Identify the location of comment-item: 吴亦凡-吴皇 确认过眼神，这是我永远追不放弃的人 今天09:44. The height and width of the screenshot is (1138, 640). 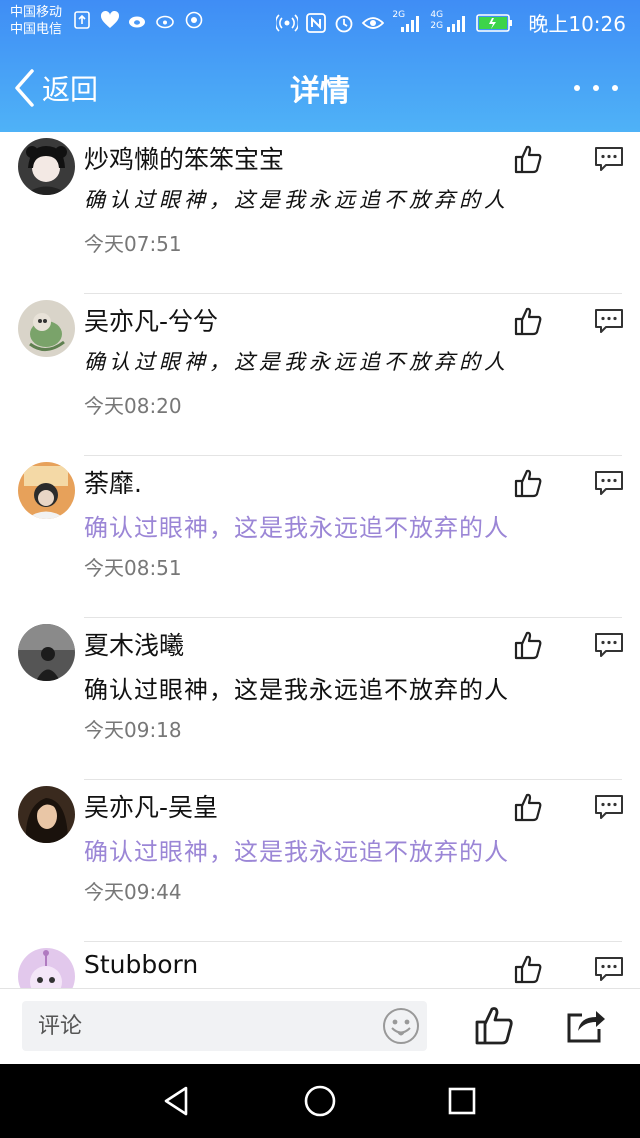
(320, 861).